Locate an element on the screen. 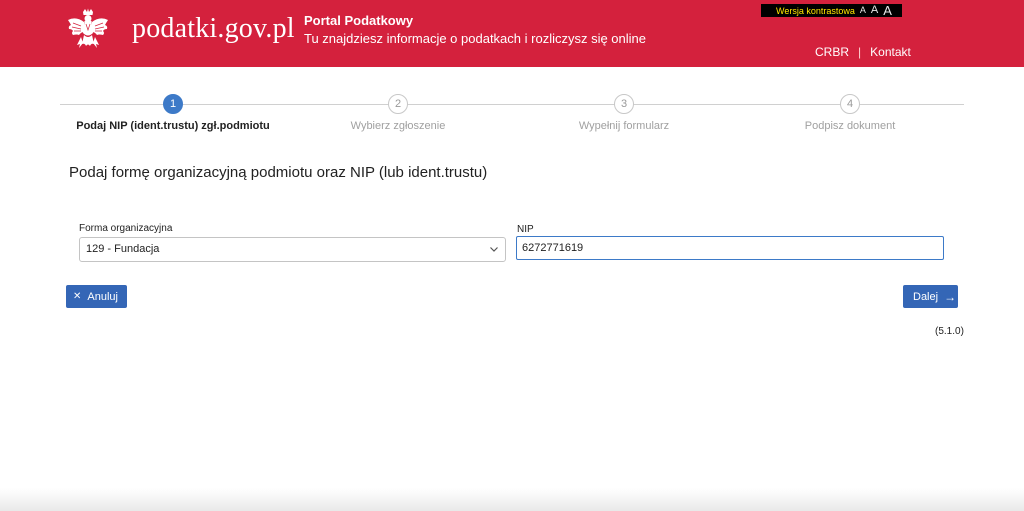 The height and width of the screenshot is (511, 1024). step-1: 1 Podaj NIP (ident.trustu) zgł.podmiotu is located at coordinates (173, 113).